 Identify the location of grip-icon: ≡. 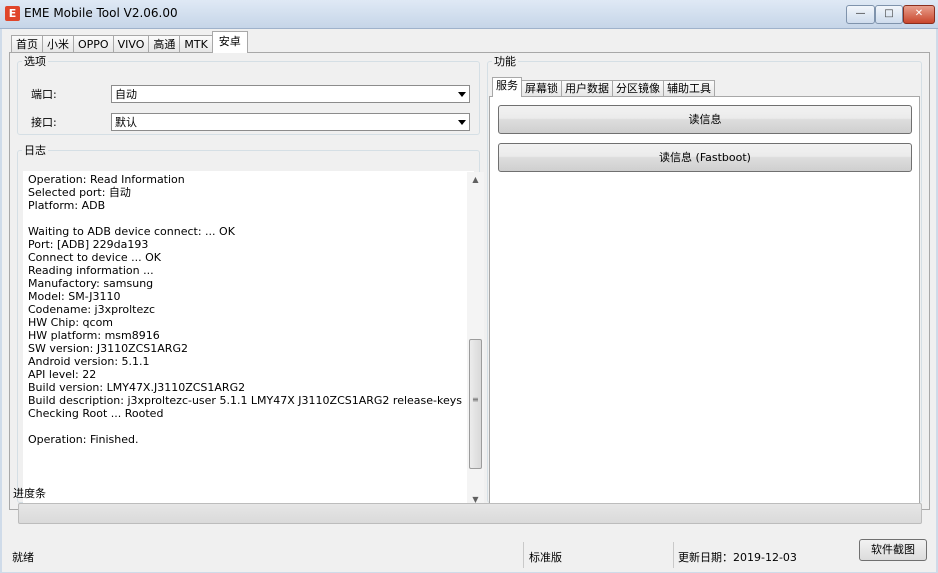
(475, 399).